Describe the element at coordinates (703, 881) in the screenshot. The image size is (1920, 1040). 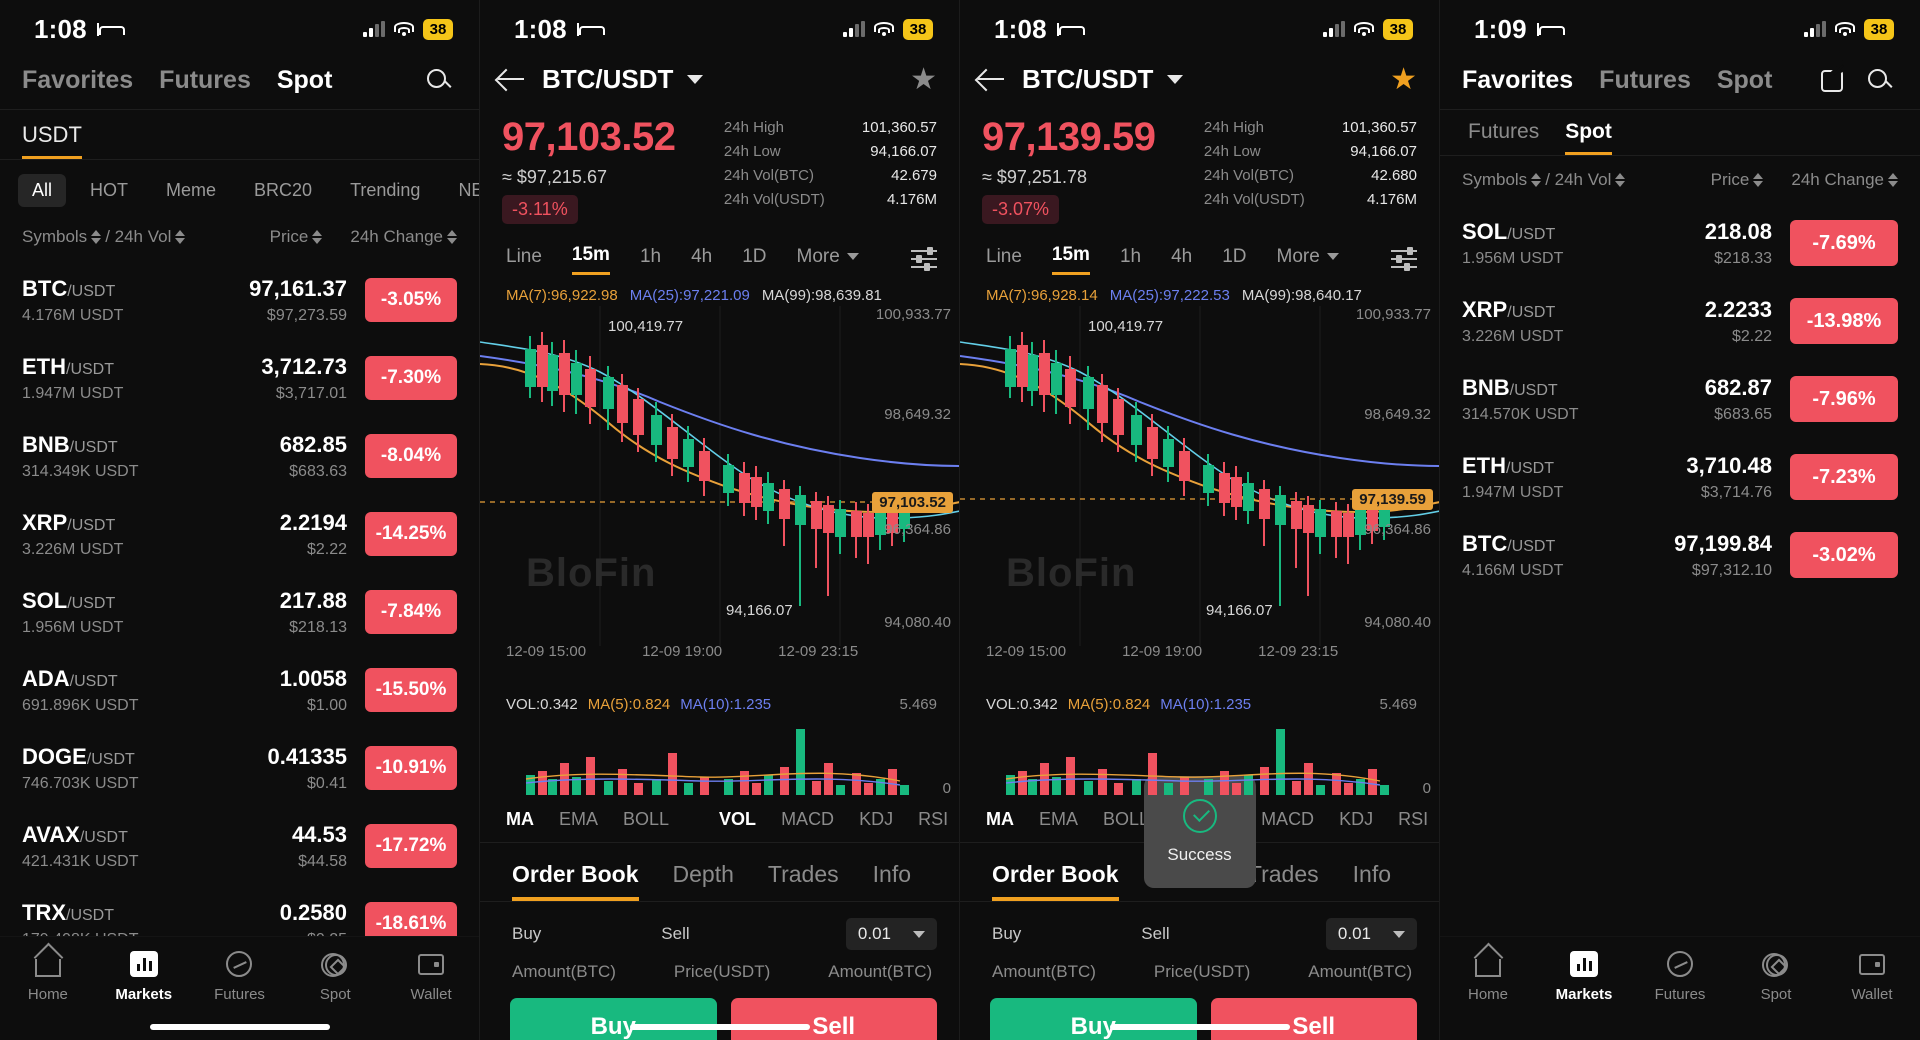
I see `tab-depth: Depth` at that location.